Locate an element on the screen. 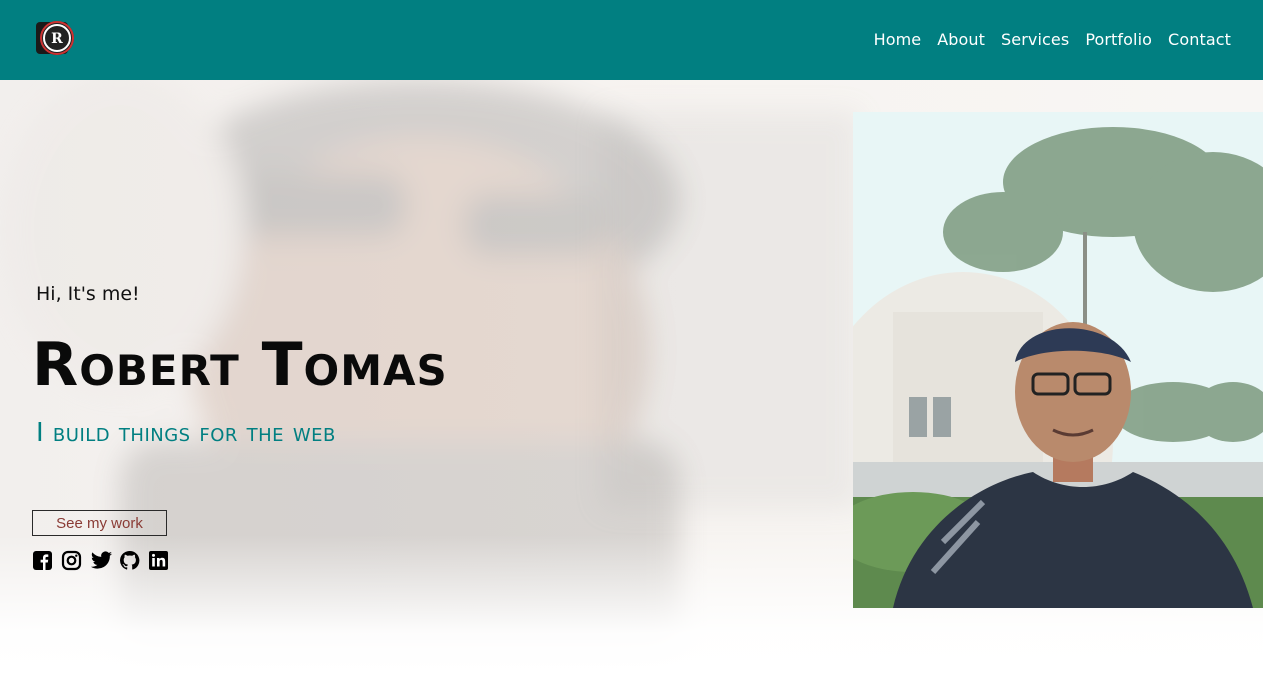 This screenshot has width=1263, height=675. logo-letter: R is located at coordinates (57, 39).